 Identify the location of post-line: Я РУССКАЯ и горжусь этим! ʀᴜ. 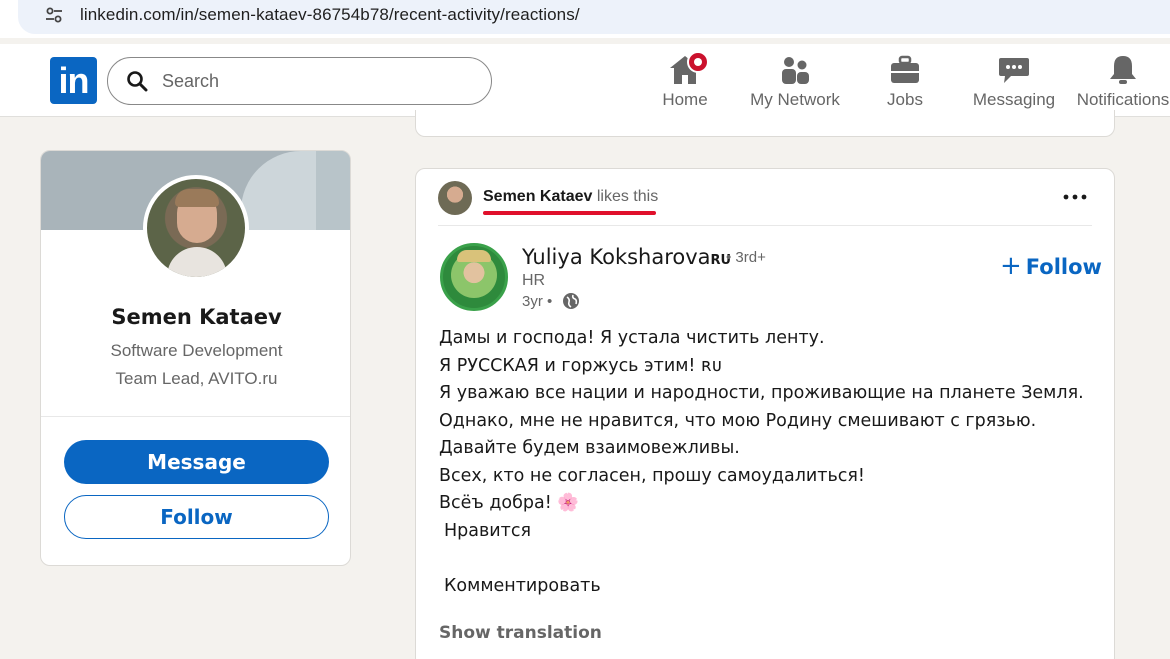
(580, 365).